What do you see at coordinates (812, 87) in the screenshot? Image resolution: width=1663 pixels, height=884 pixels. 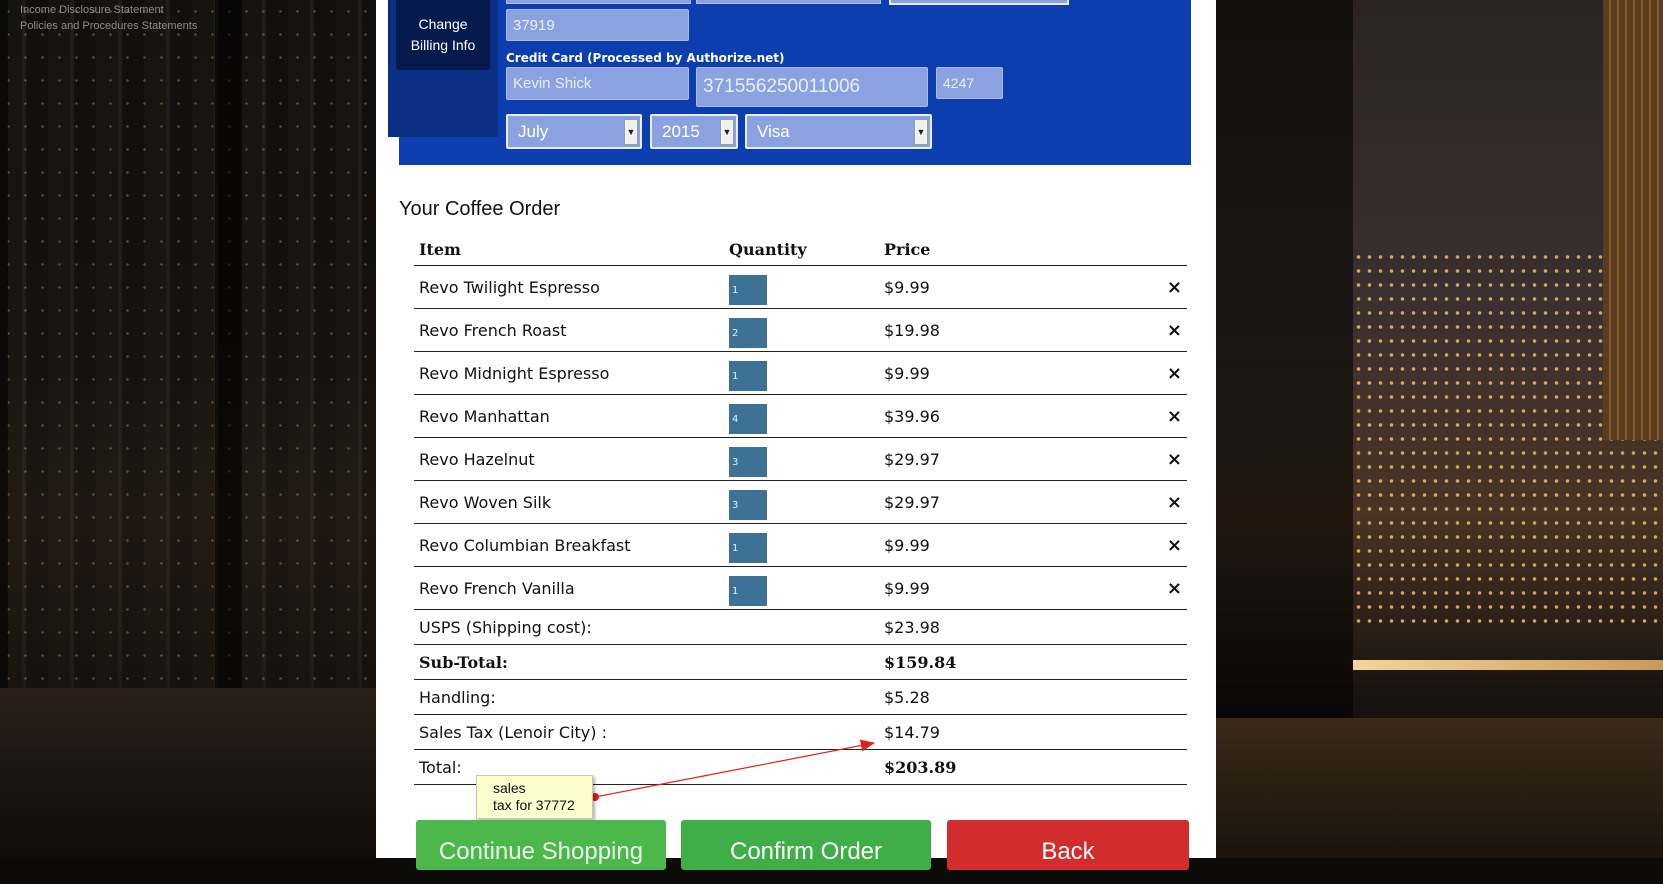 I see `card-number-field: 371556250011006` at bounding box center [812, 87].